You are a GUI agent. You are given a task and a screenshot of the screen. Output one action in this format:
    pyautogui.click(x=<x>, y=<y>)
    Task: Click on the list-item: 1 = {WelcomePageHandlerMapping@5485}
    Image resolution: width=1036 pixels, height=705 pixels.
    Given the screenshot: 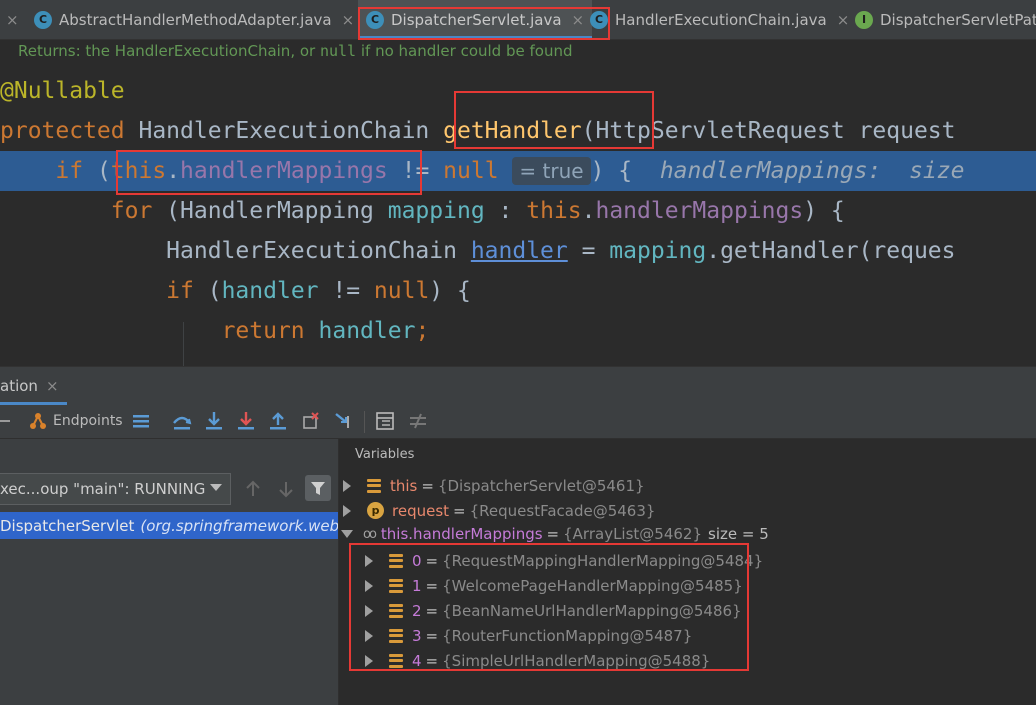 What is the action you would take?
    pyautogui.click(x=554, y=585)
    